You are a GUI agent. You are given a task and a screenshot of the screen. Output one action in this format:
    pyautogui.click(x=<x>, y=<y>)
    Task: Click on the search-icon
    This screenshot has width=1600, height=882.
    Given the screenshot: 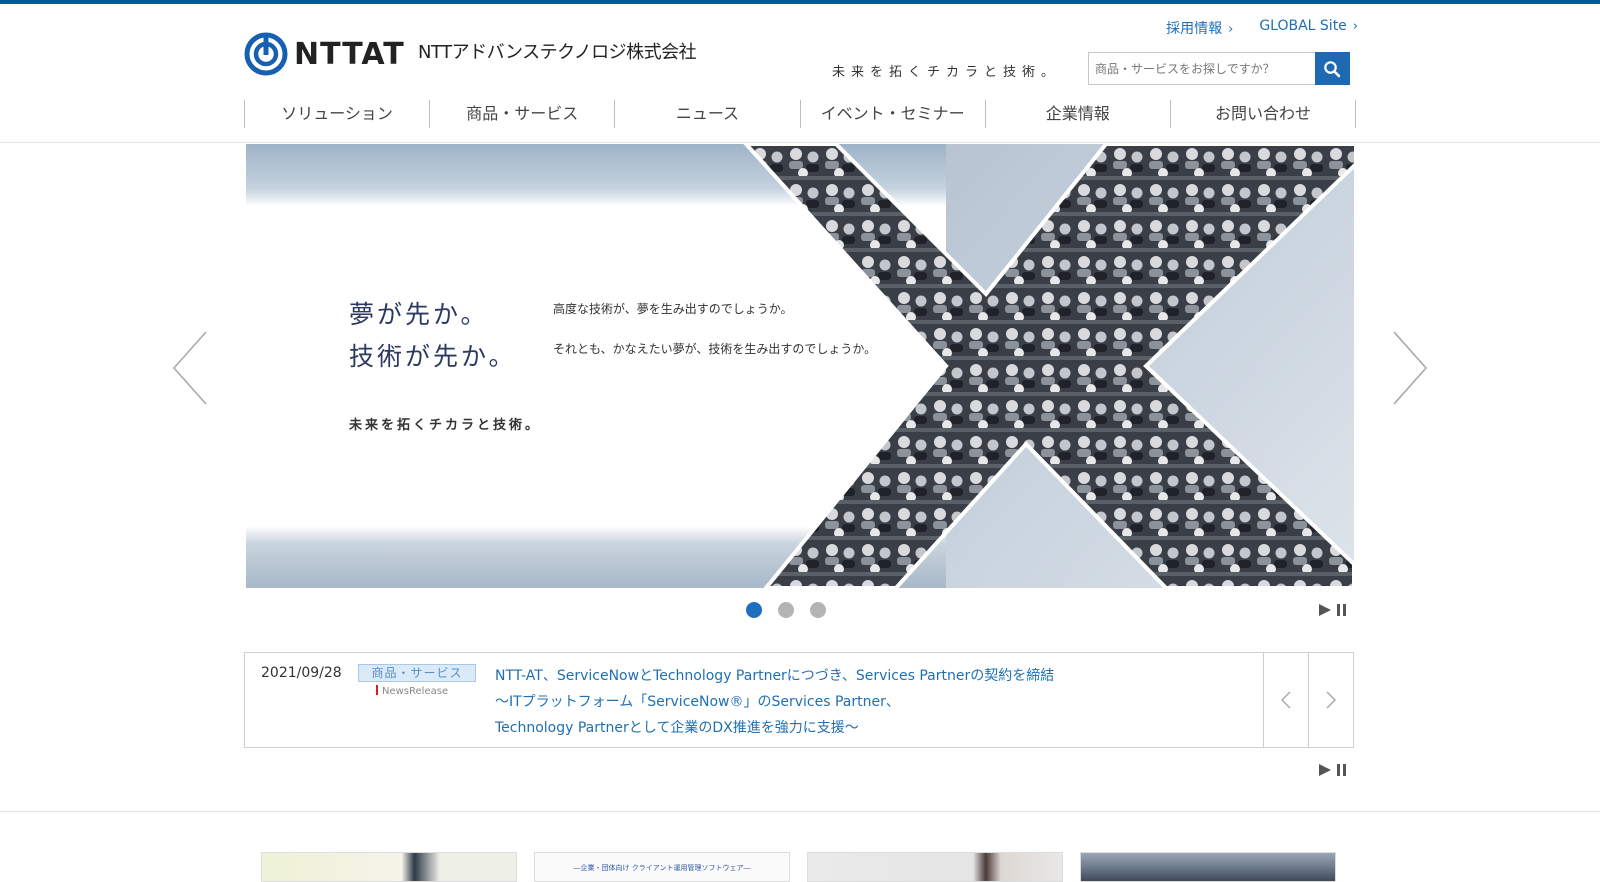 What is the action you would take?
    pyautogui.click(x=1332, y=68)
    